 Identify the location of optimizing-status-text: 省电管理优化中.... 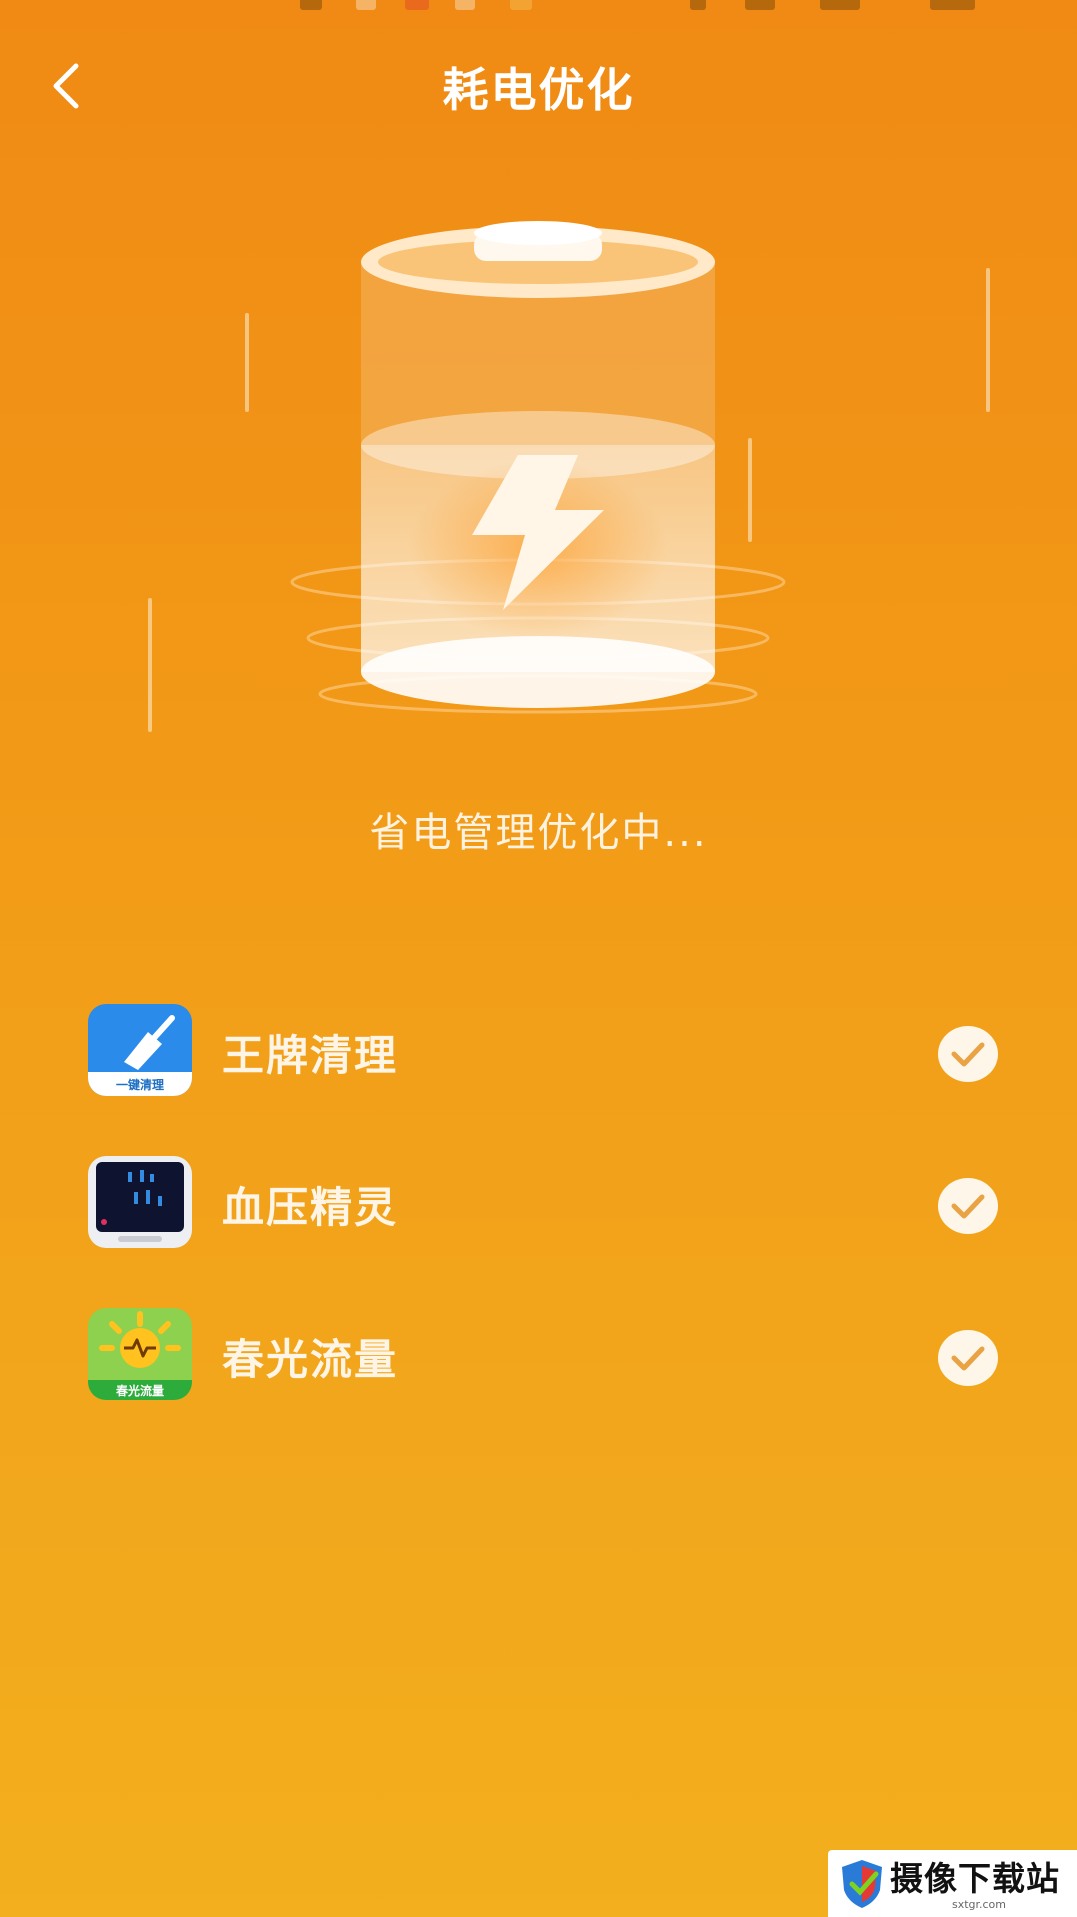
(538, 833).